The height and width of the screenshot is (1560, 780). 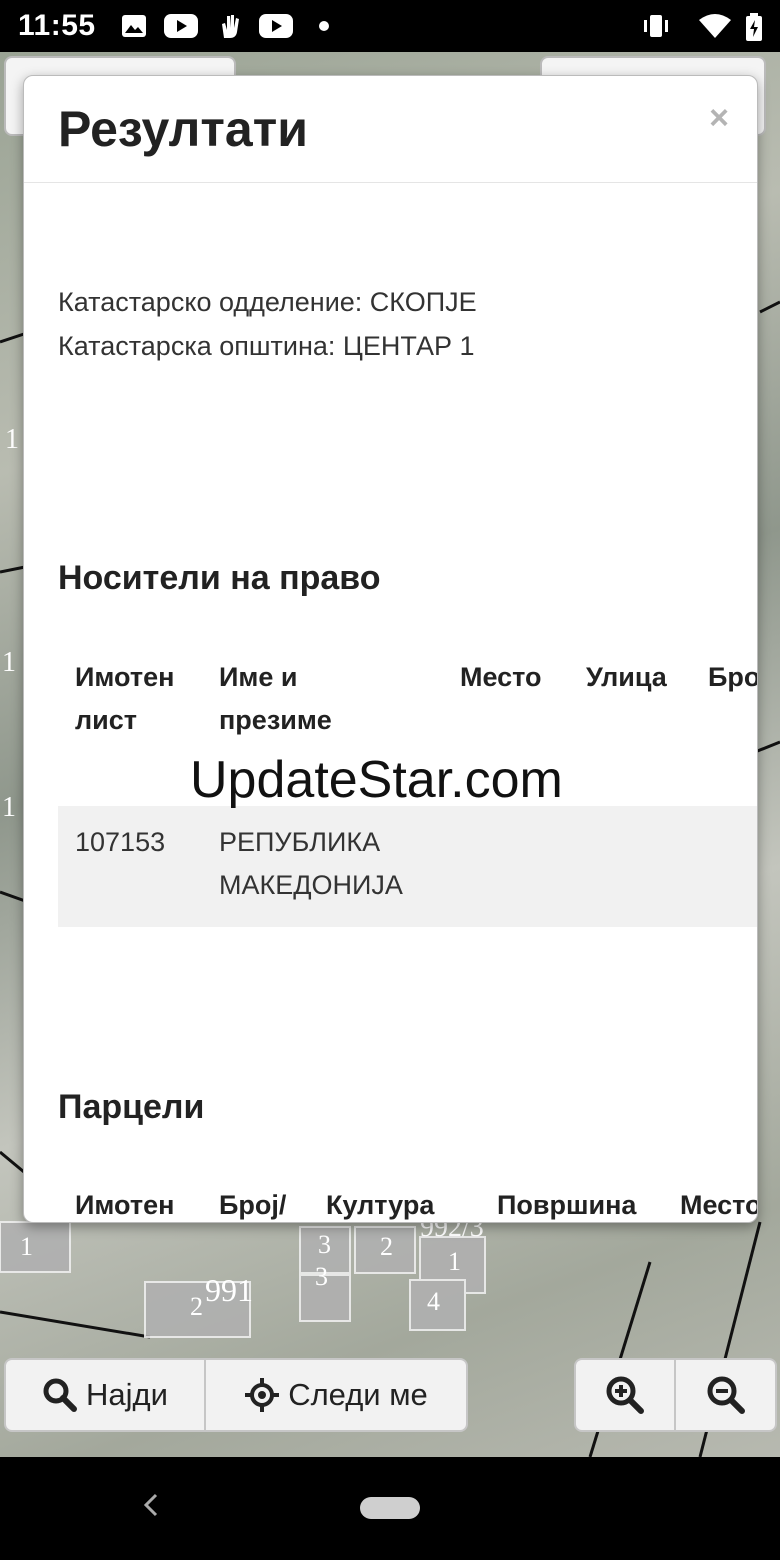 I want to click on back-icon, so click(x=150, y=1505).